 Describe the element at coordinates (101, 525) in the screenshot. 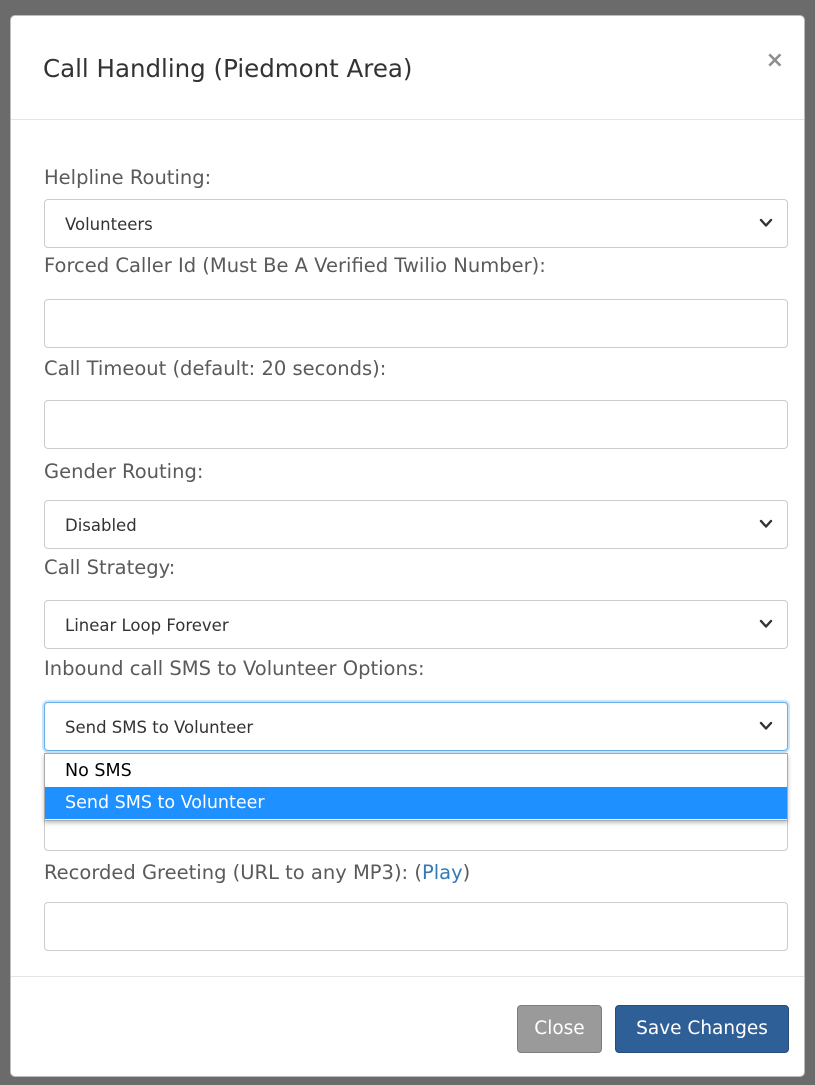

I see `gender-routing-value: Disabled` at that location.